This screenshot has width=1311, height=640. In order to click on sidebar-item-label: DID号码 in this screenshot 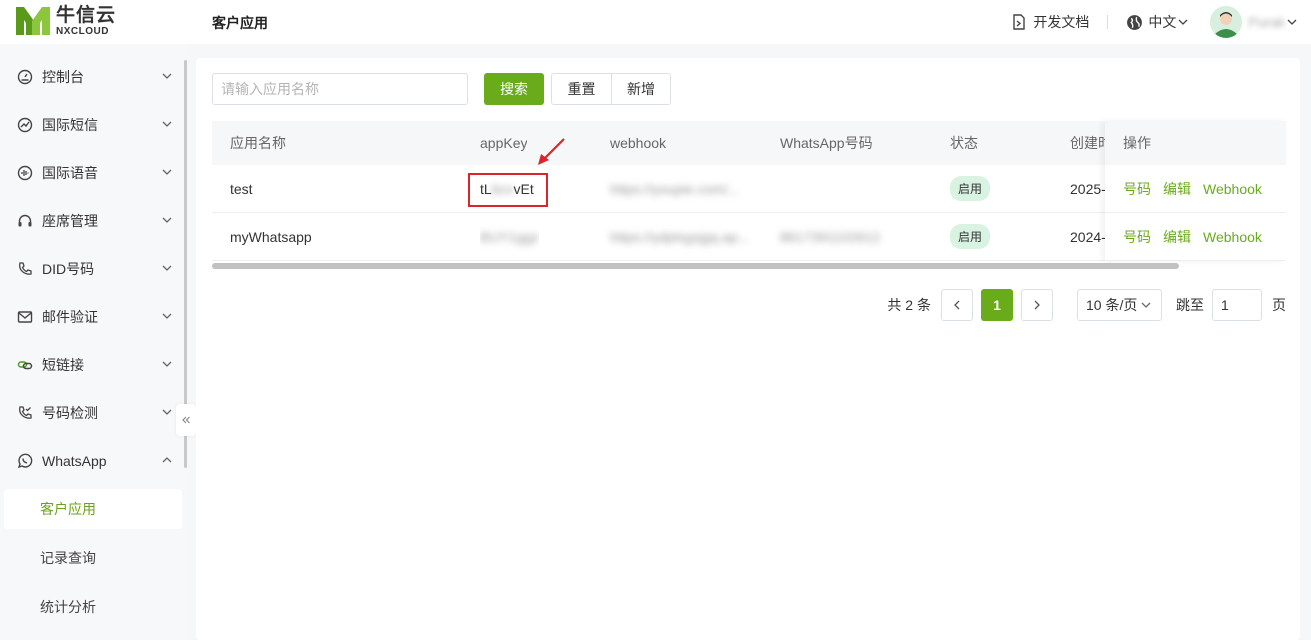, I will do `click(68, 269)`.